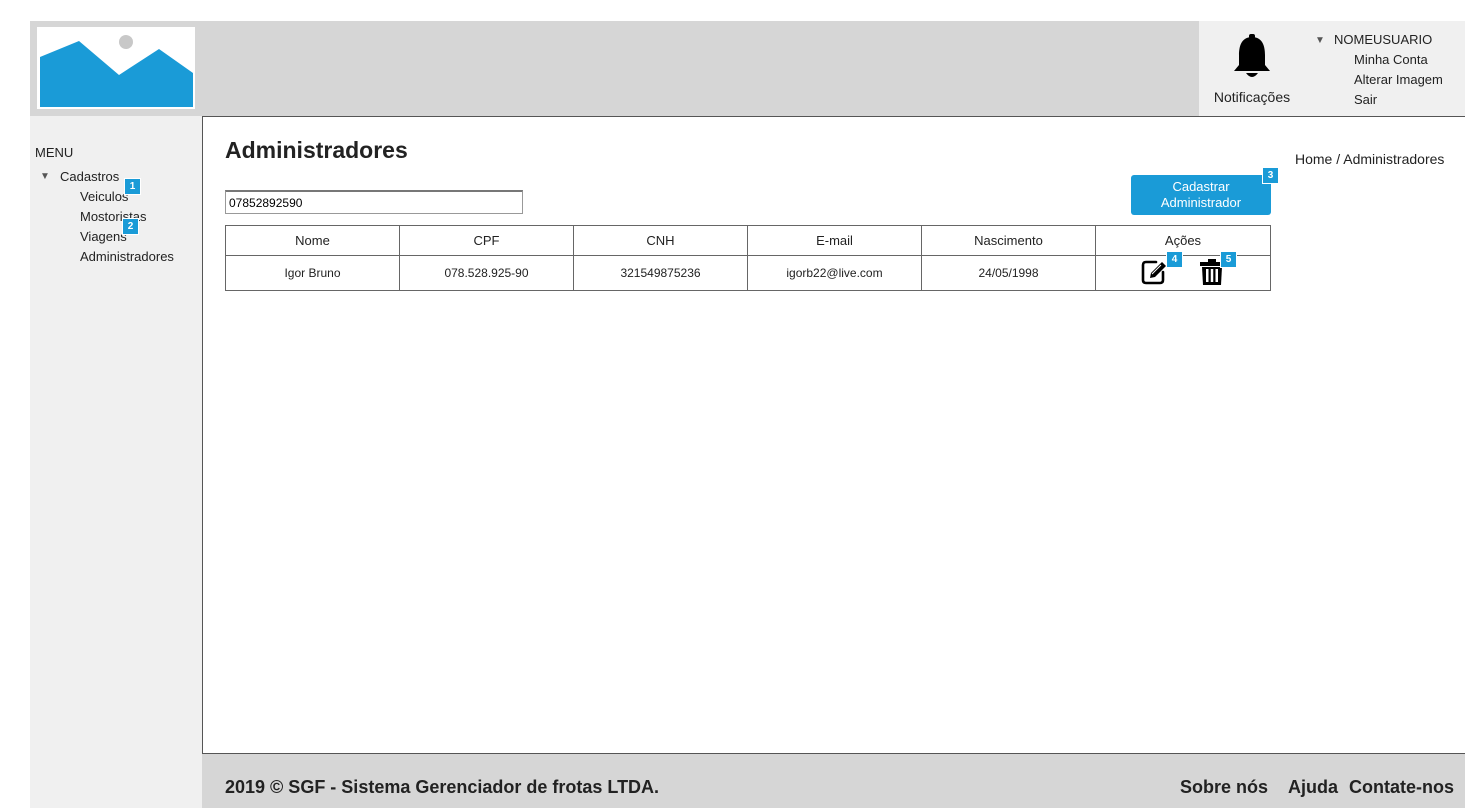 The height and width of the screenshot is (808, 1465). What do you see at coordinates (54, 152) in the screenshot?
I see `sidebar-title: MENU` at bounding box center [54, 152].